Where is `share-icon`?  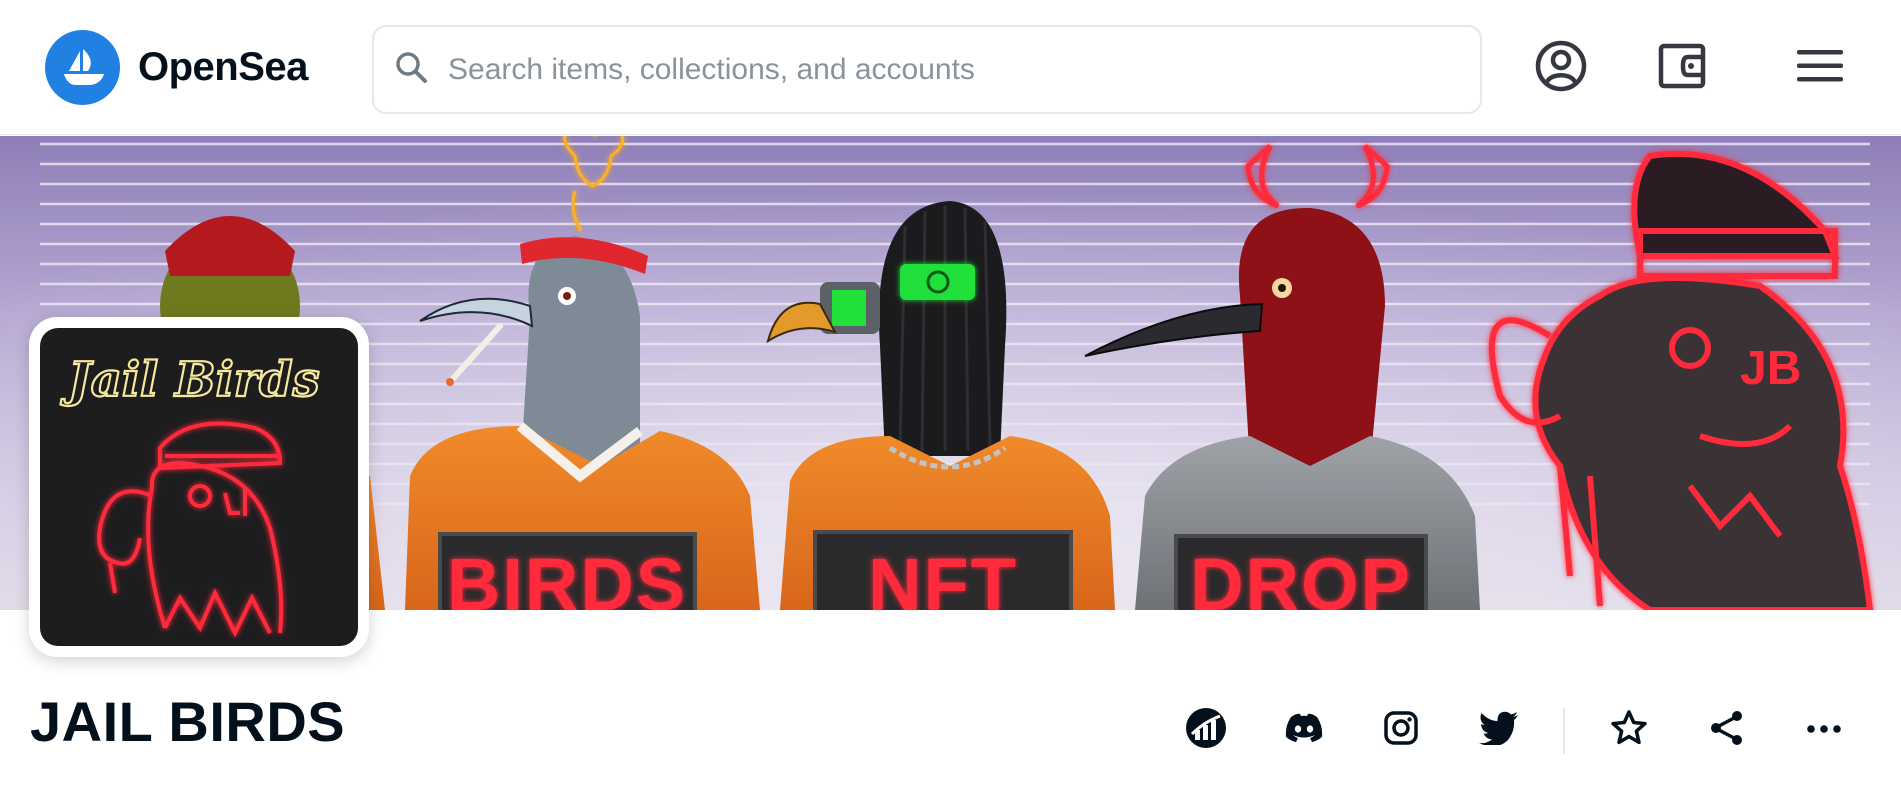 share-icon is located at coordinates (1727, 730).